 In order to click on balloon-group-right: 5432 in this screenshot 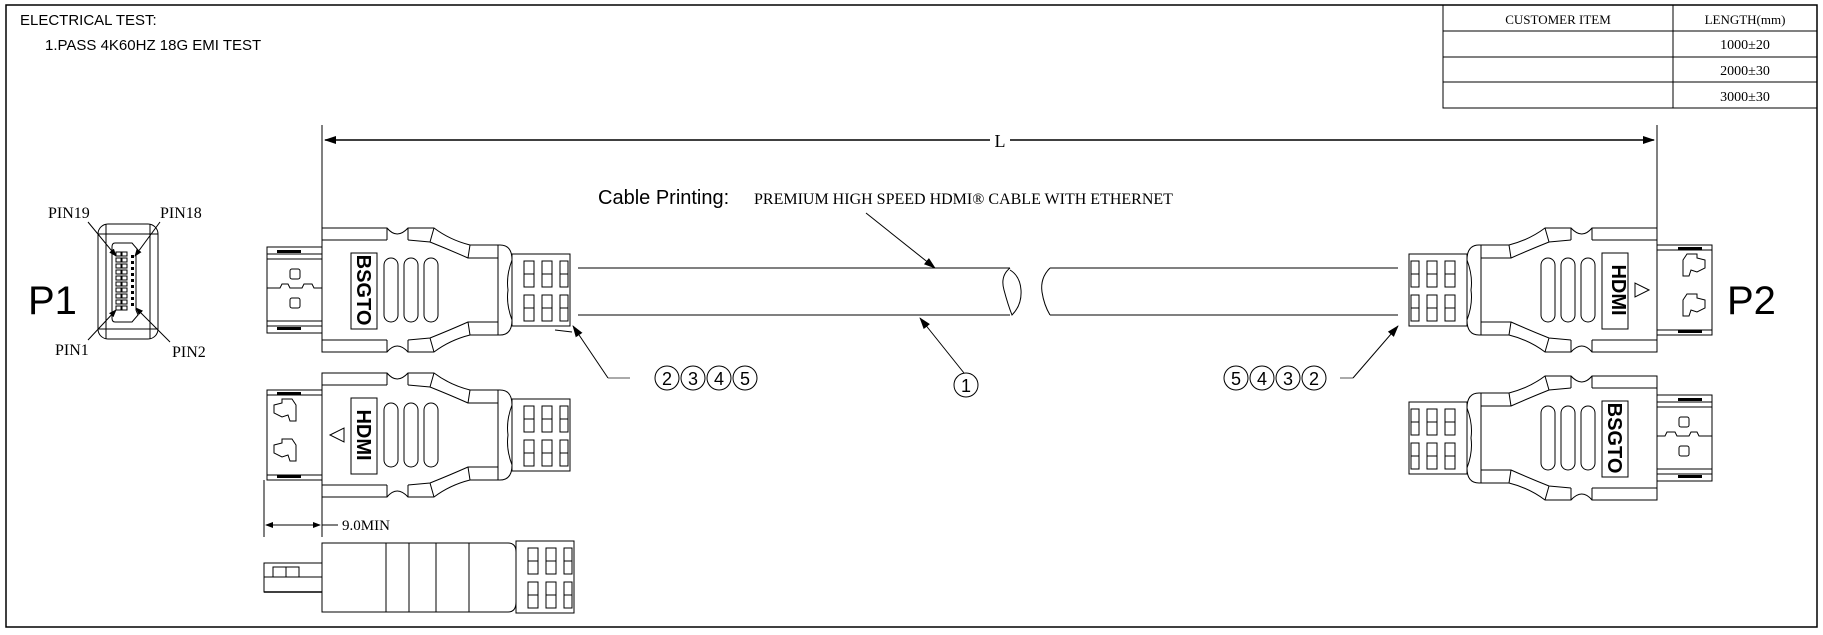, I will do `click(1275, 378)`.